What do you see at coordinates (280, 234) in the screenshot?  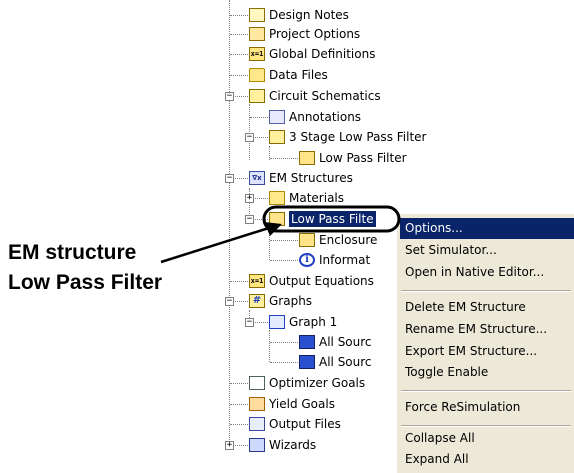 I see `callout-overlay` at bounding box center [280, 234].